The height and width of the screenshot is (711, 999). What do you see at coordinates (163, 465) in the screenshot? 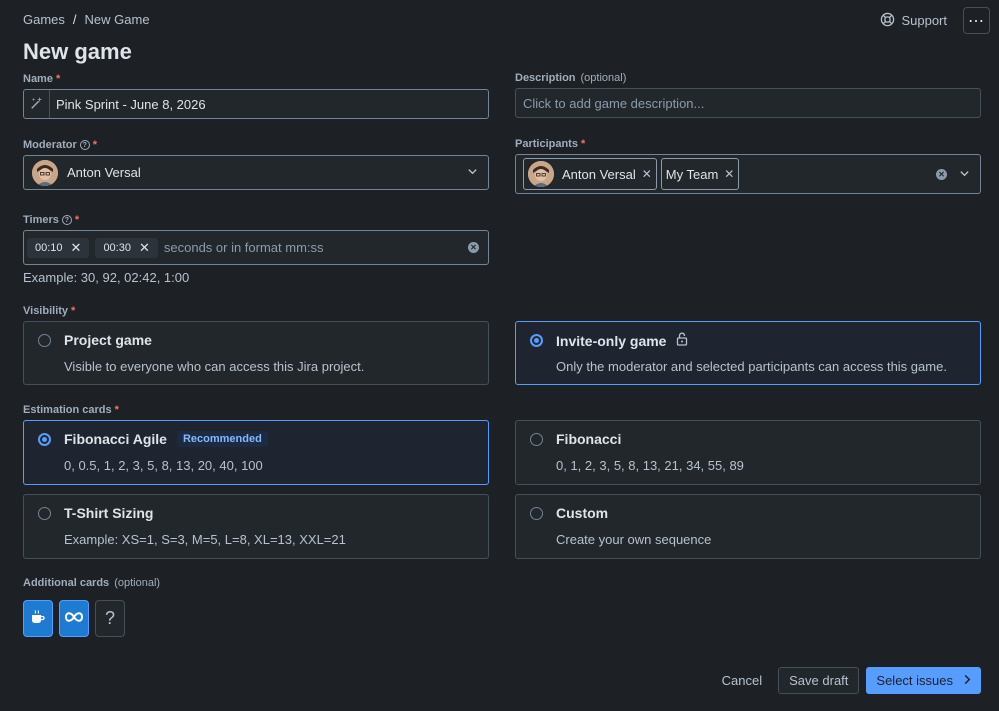
I see `option-description: 0, 0.5, 1, 2, 3, 5, 8, 13, 20, 40, 100` at bounding box center [163, 465].